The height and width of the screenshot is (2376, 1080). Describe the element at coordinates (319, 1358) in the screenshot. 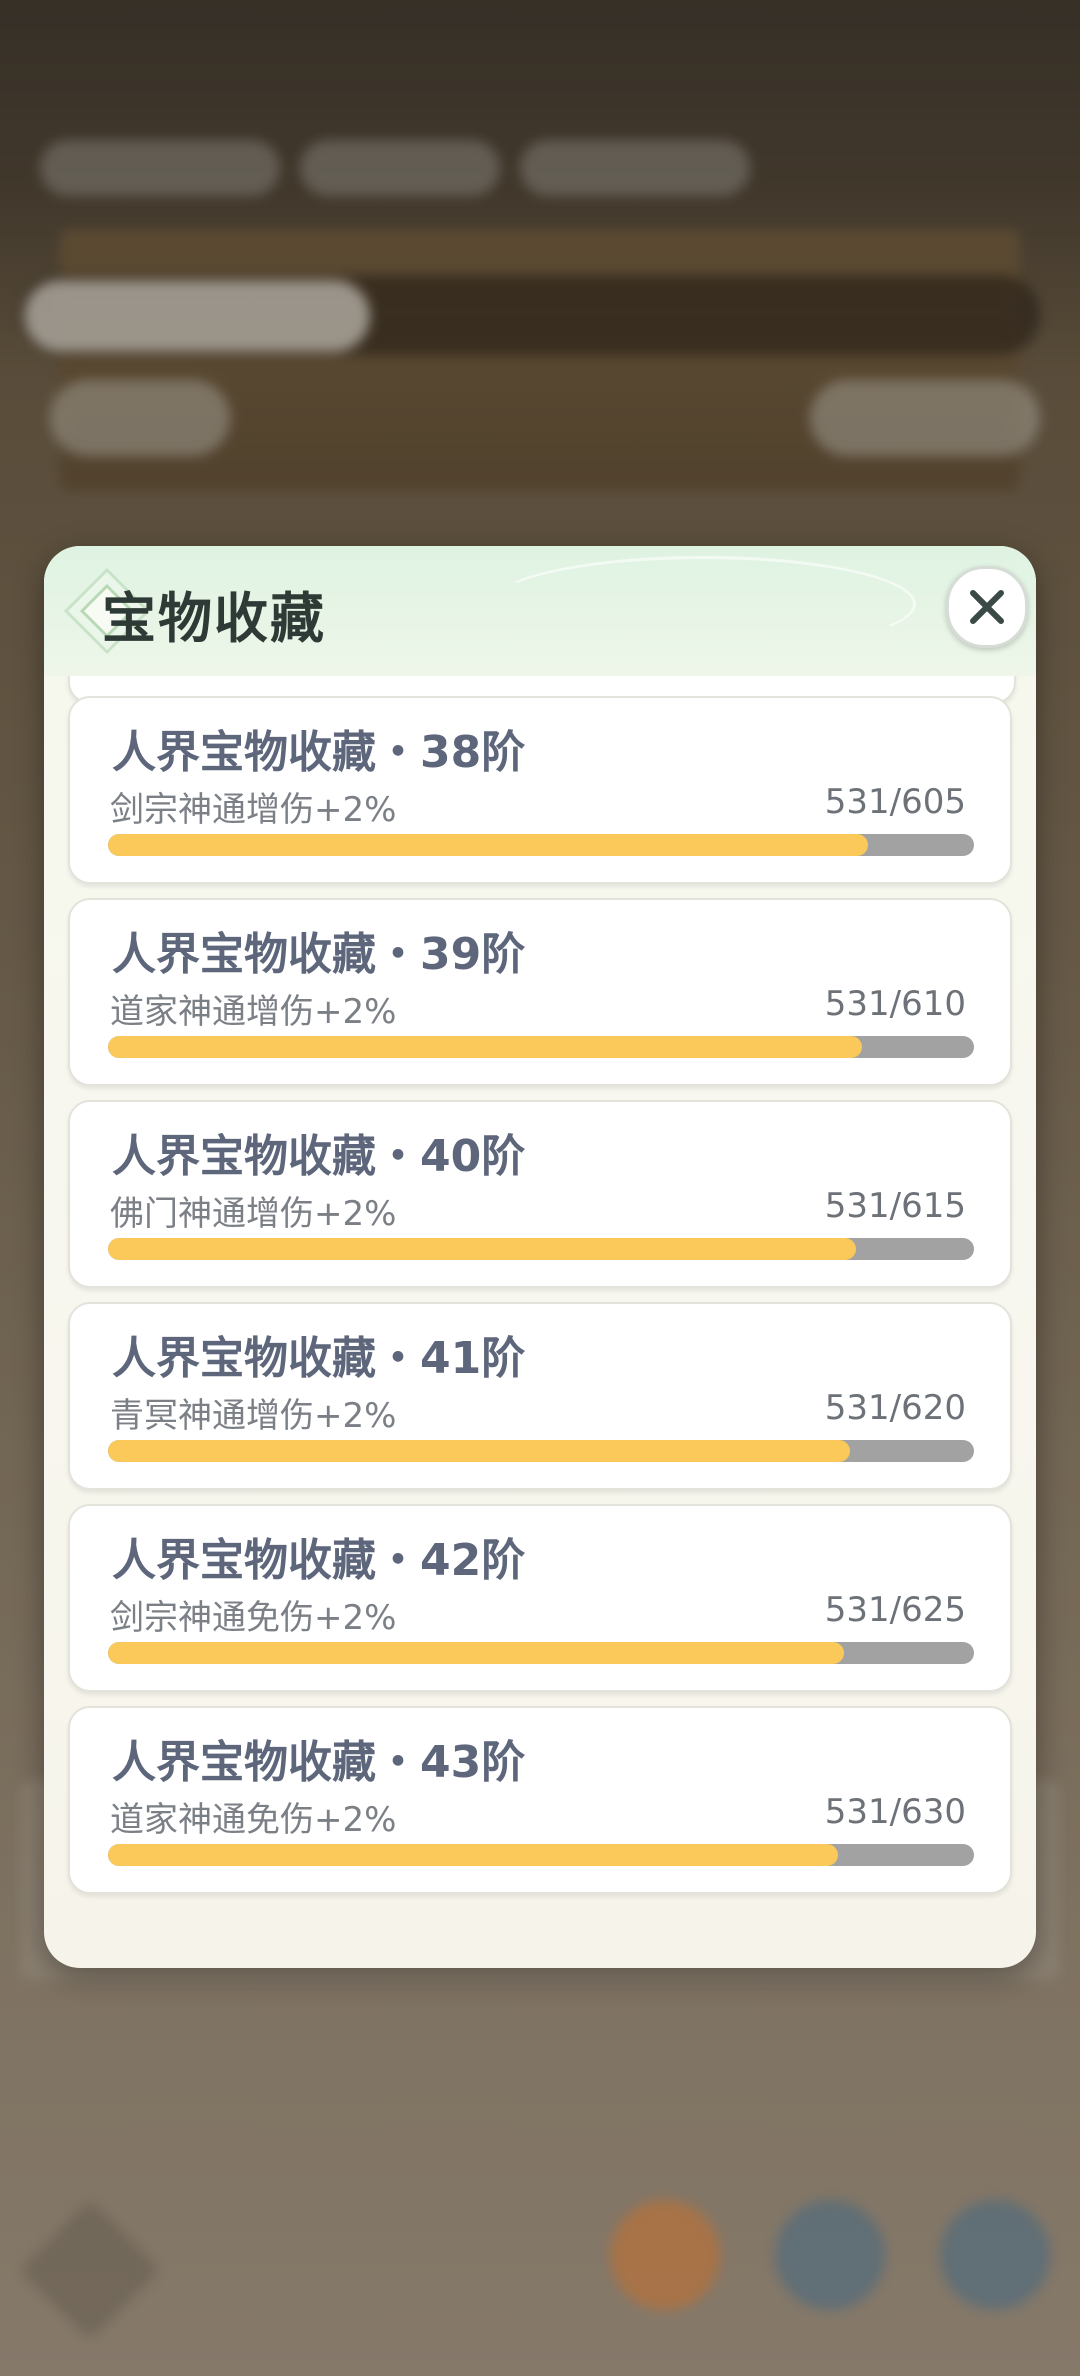

I see `card-title: 人界宝物收藏・41阶` at that location.